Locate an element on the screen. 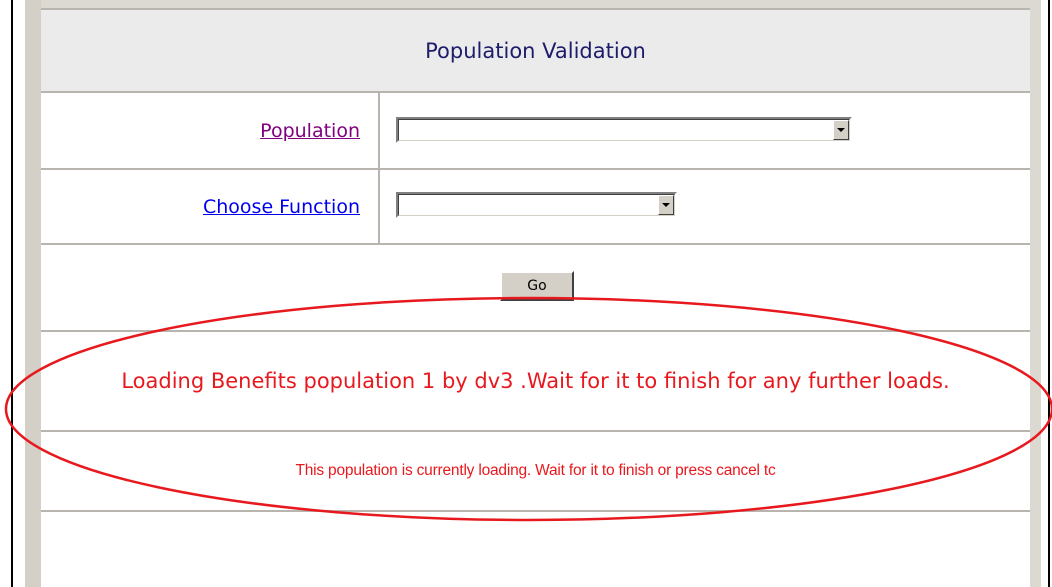  right-border is located at coordinates (1049, 293).